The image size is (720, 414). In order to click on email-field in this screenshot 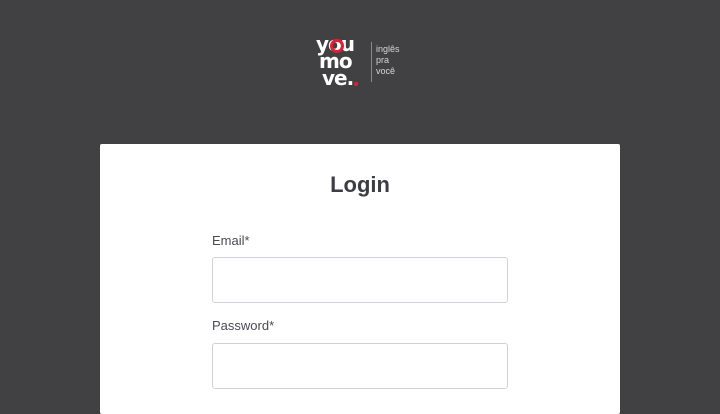, I will do `click(360, 280)`.